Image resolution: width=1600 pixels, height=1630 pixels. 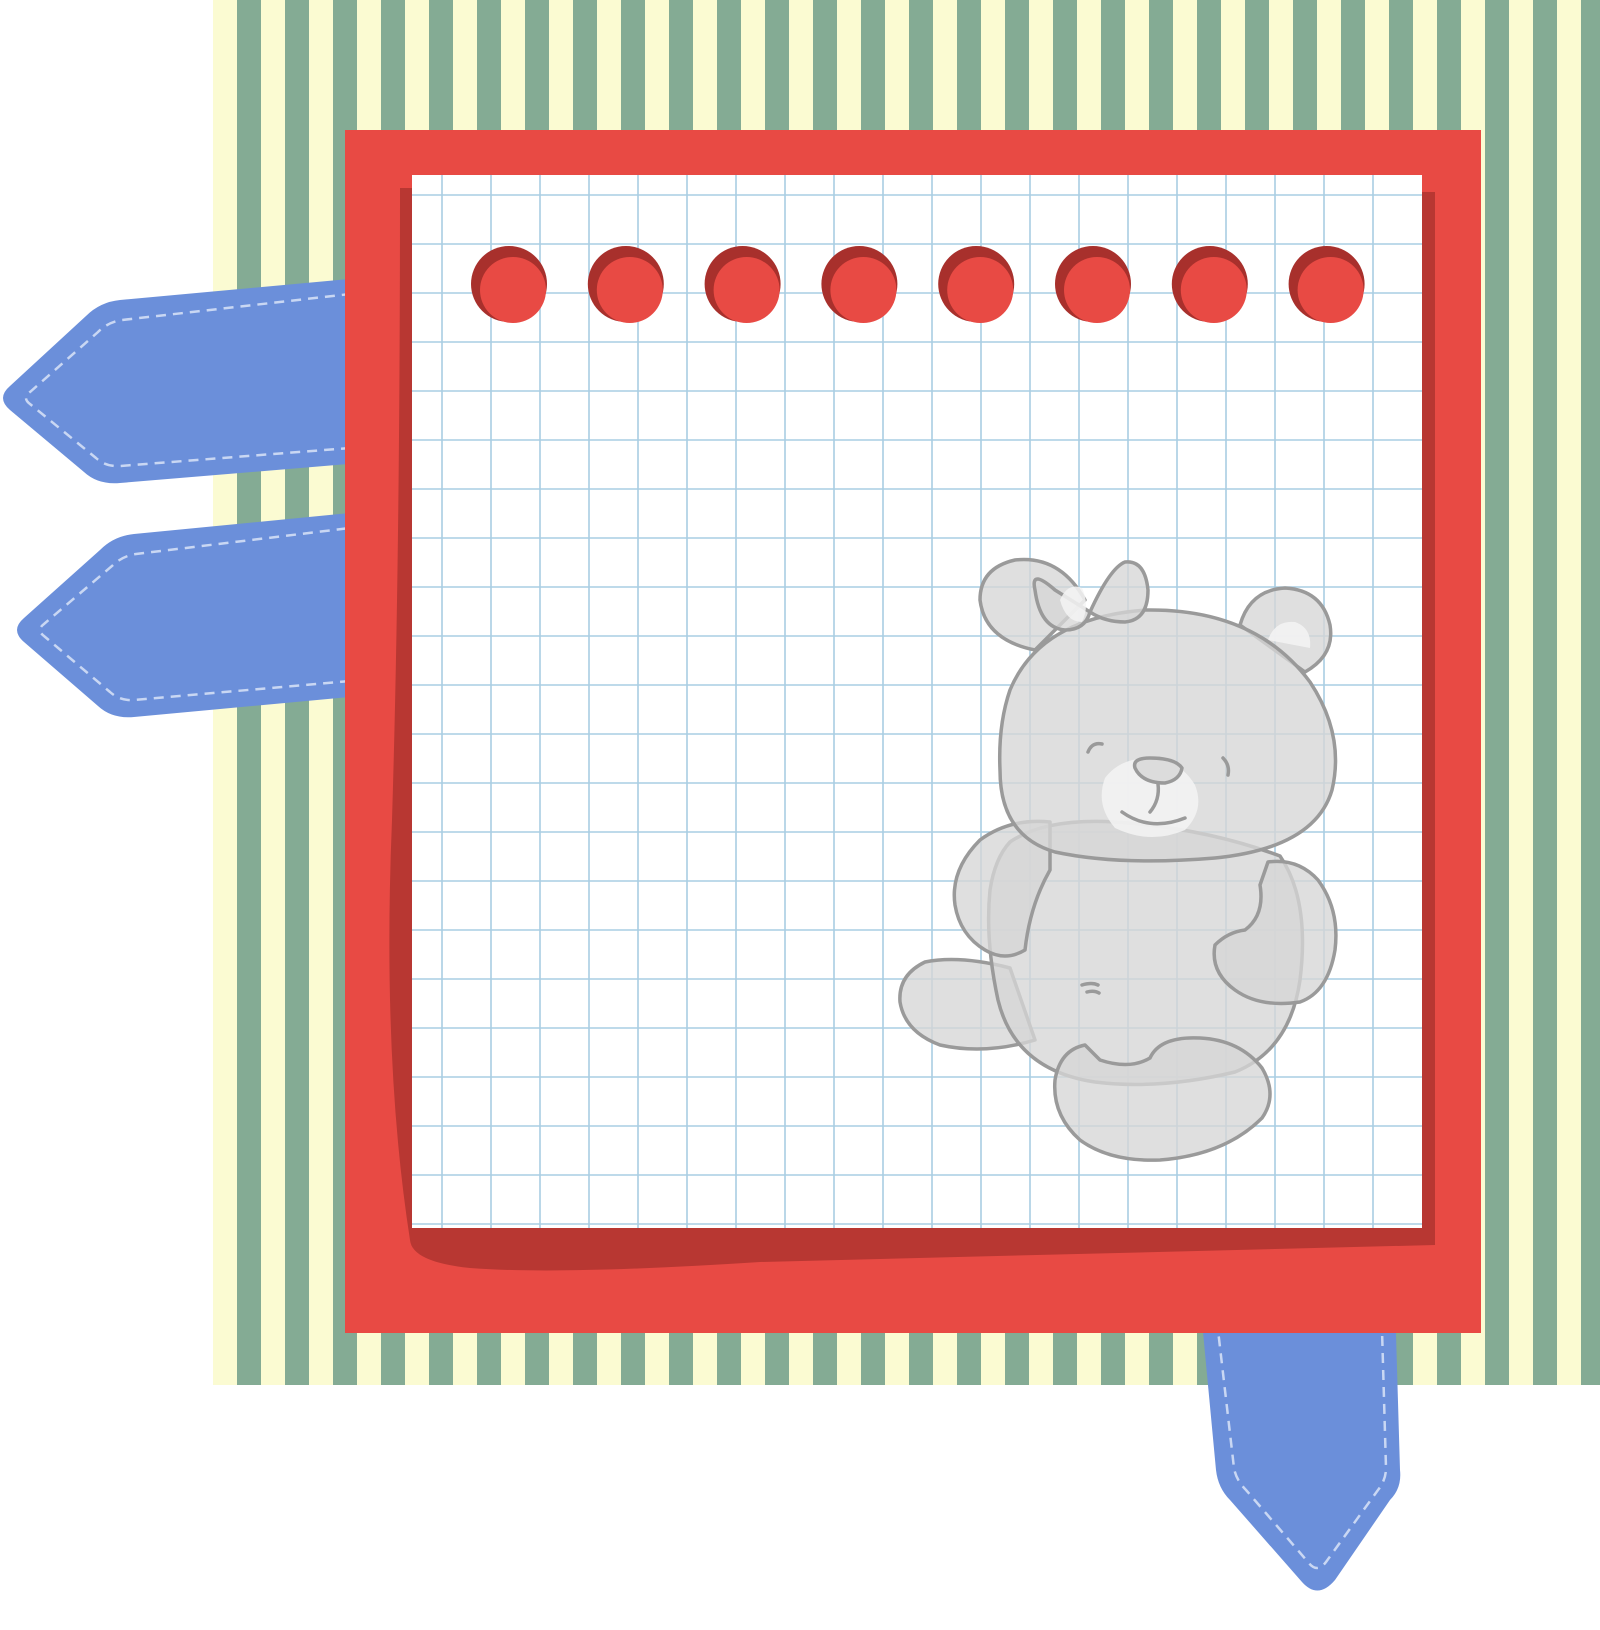 I want to click on ribbon-left-lower-shape, so click(x=188, y=615).